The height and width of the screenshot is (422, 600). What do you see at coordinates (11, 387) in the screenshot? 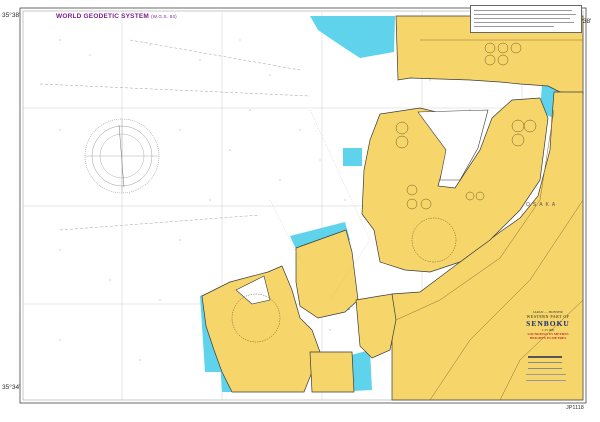
I see `corner-latitude-bottom-left: 35°34'` at bounding box center [11, 387].